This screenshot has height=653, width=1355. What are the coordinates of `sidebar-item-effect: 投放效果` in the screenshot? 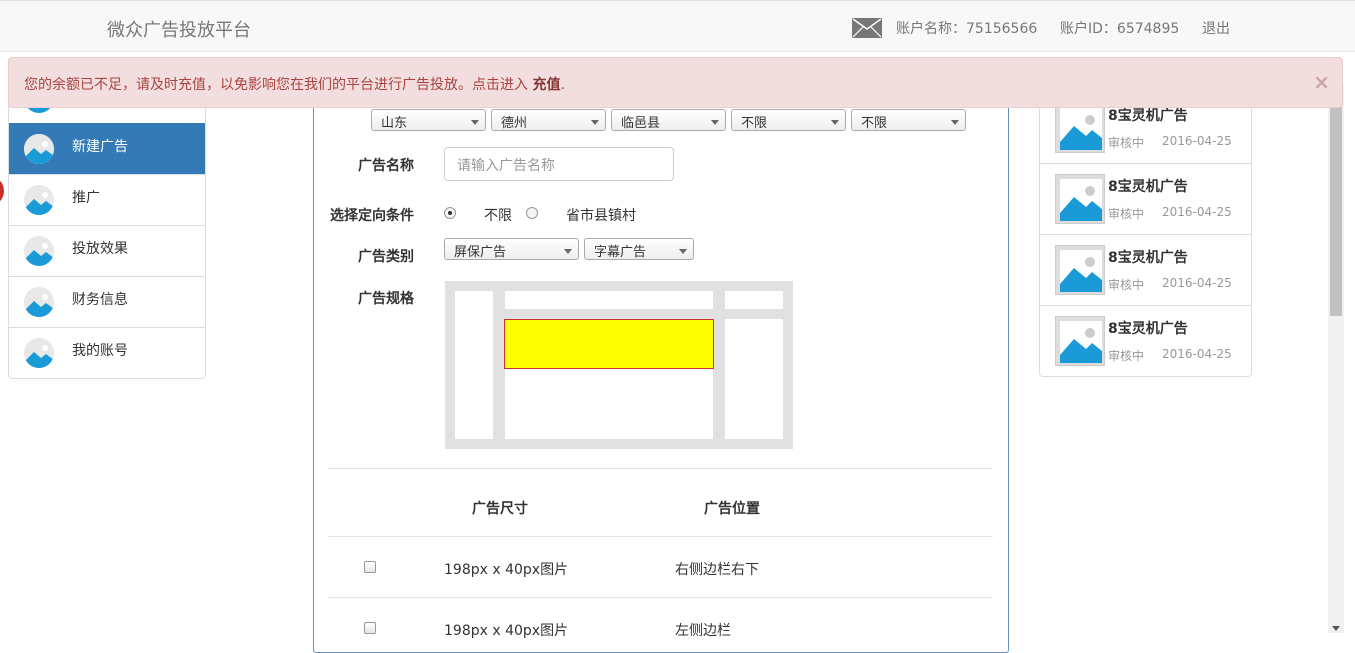 It's located at (107, 250).